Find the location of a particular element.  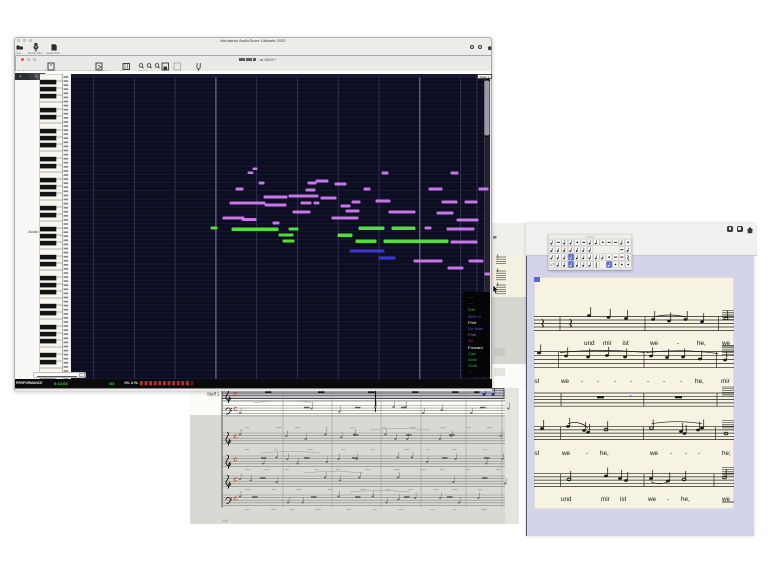

svg-text: Staff 1 is located at coordinates (213, 394).